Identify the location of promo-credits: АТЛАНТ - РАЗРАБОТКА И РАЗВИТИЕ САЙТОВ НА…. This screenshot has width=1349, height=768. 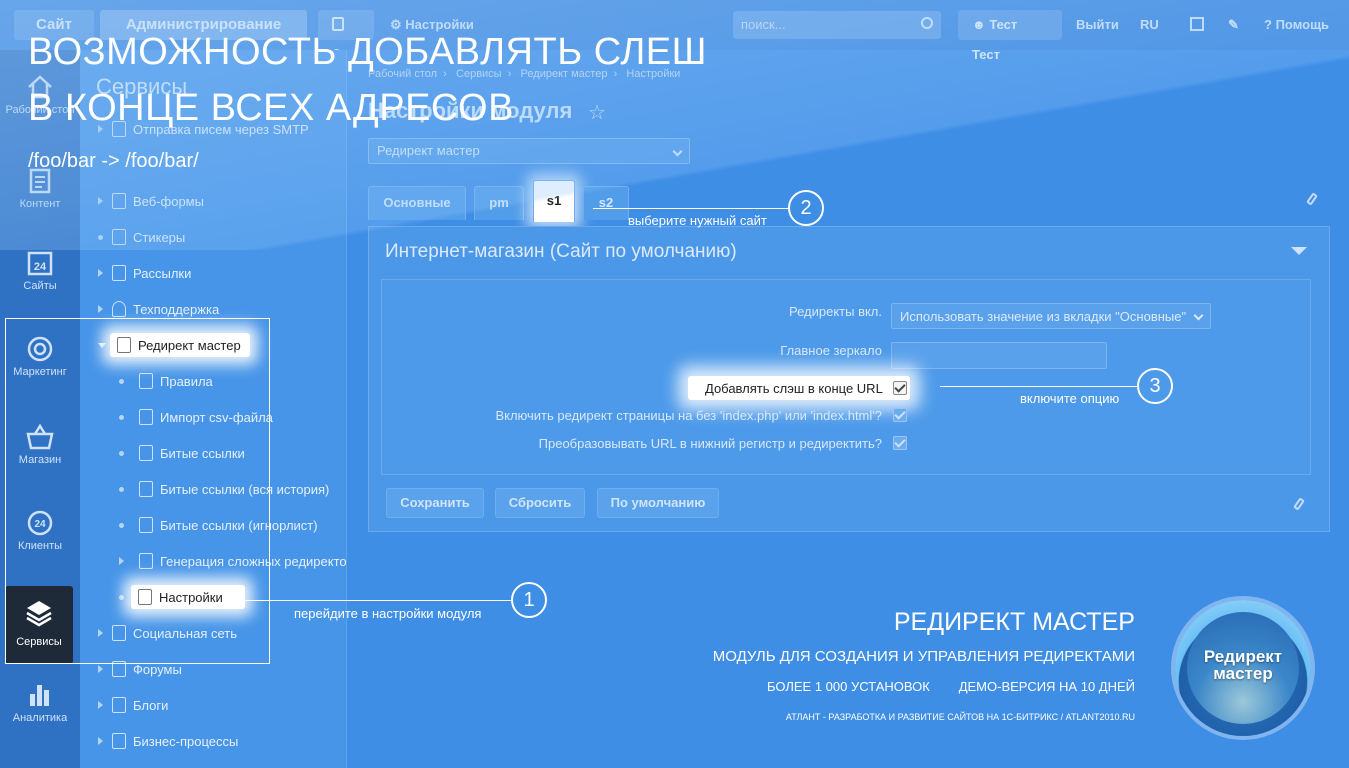
(960, 717).